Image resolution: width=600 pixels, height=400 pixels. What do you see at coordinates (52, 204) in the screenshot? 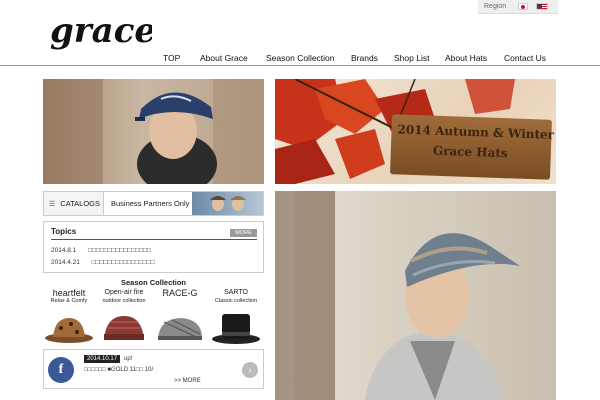
I see `catalog-book-icon: ☰` at bounding box center [52, 204].